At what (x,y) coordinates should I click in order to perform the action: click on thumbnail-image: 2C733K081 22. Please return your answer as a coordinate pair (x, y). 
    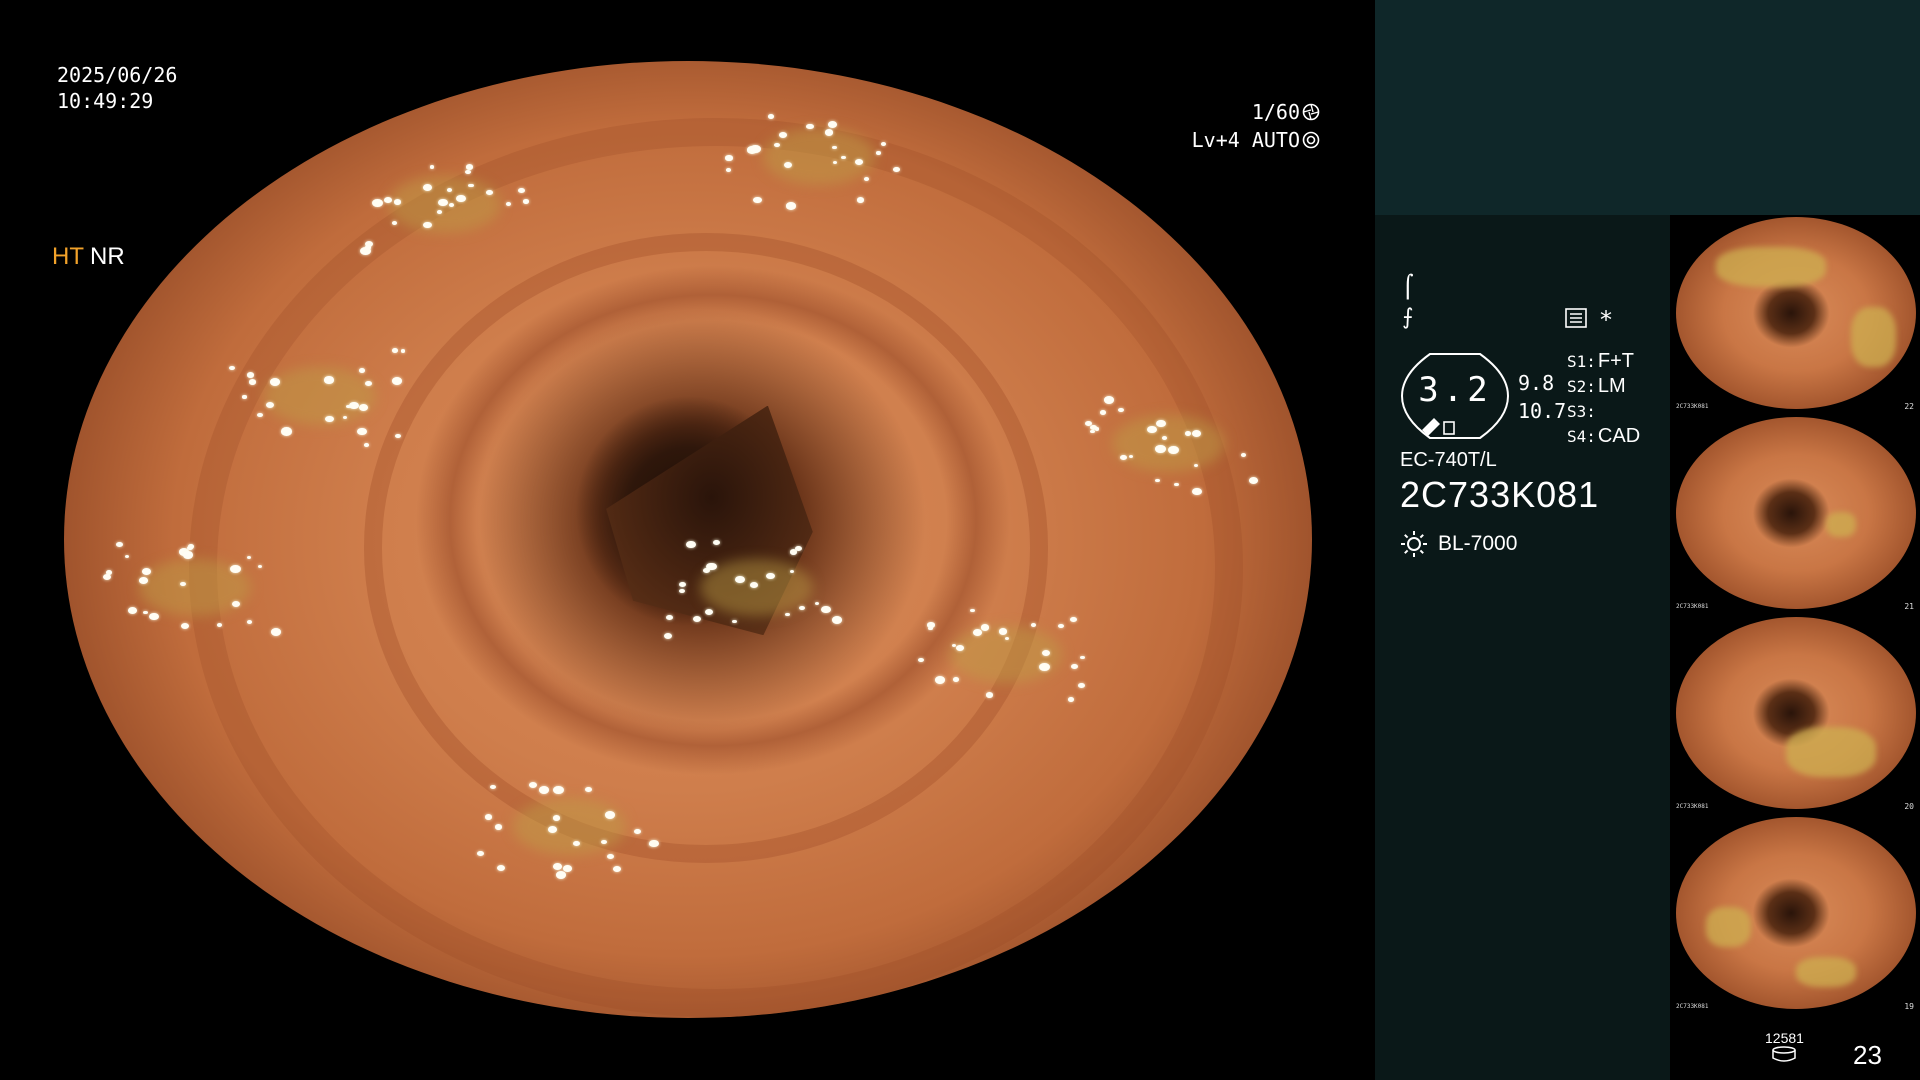
    Looking at the image, I should click on (1795, 314).